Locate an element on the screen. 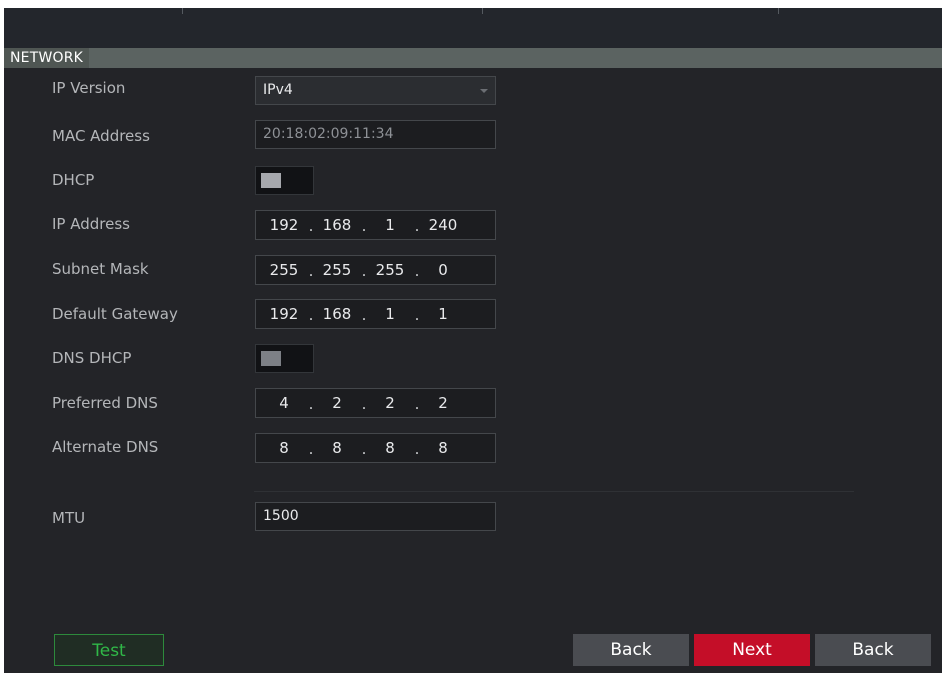 The height and width of the screenshot is (673, 942). ip-version-select: IPv4 is located at coordinates (375, 90).